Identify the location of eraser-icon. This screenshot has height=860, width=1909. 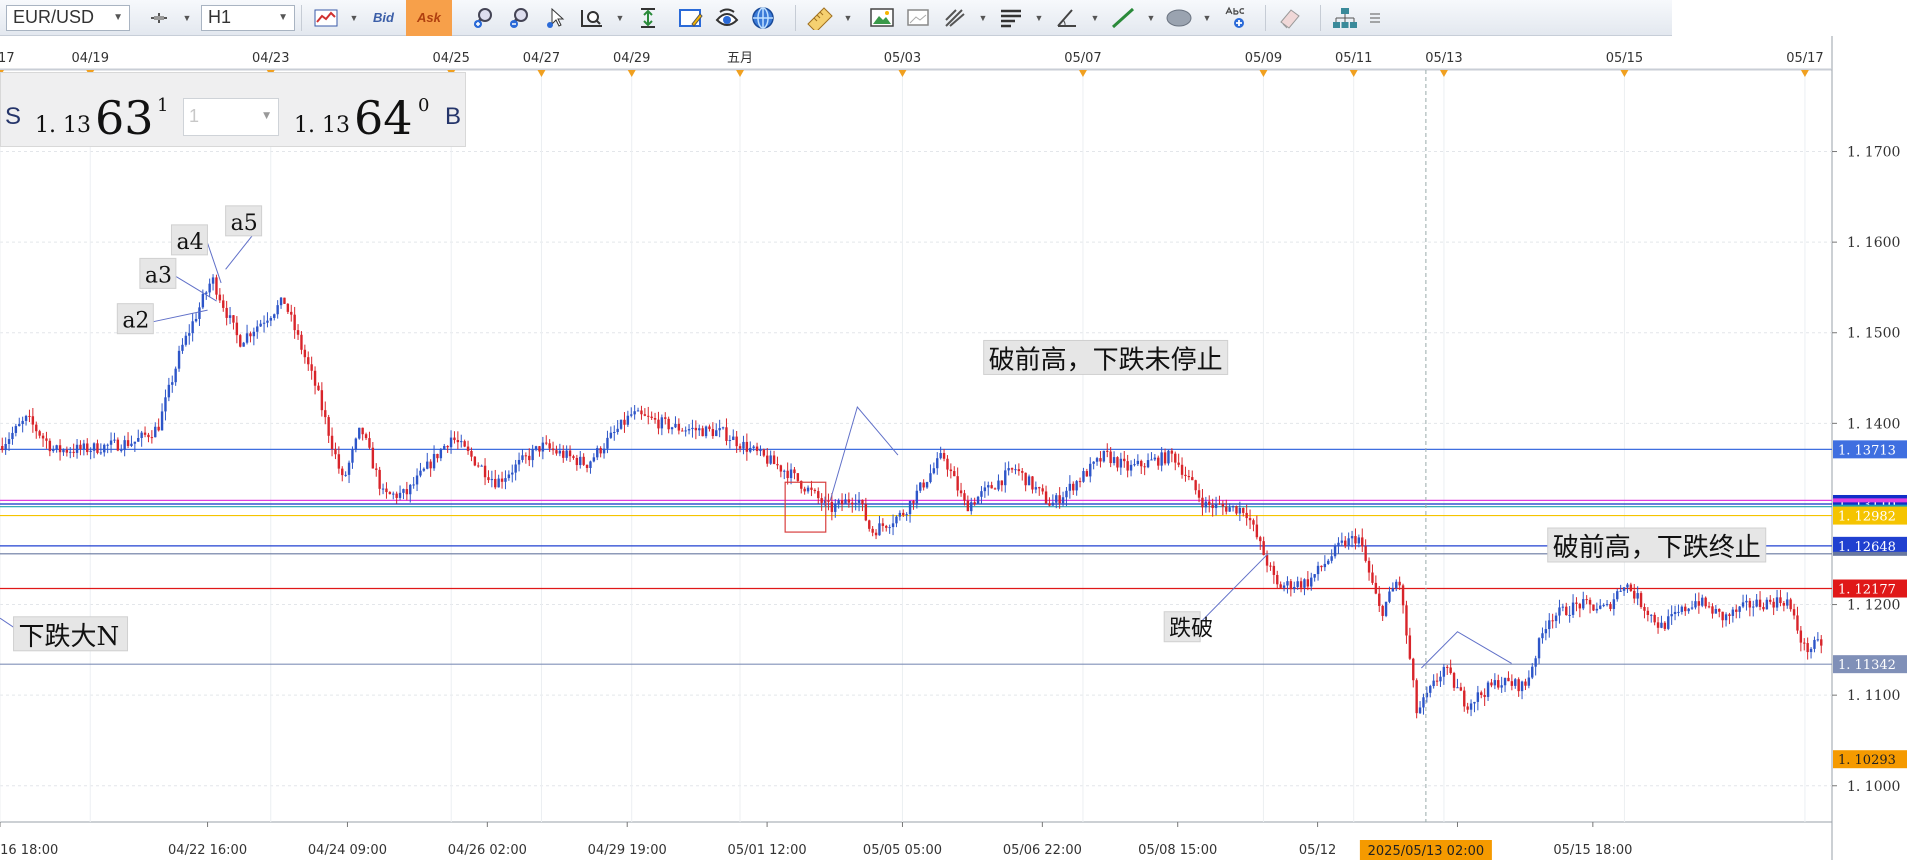
(1290, 18).